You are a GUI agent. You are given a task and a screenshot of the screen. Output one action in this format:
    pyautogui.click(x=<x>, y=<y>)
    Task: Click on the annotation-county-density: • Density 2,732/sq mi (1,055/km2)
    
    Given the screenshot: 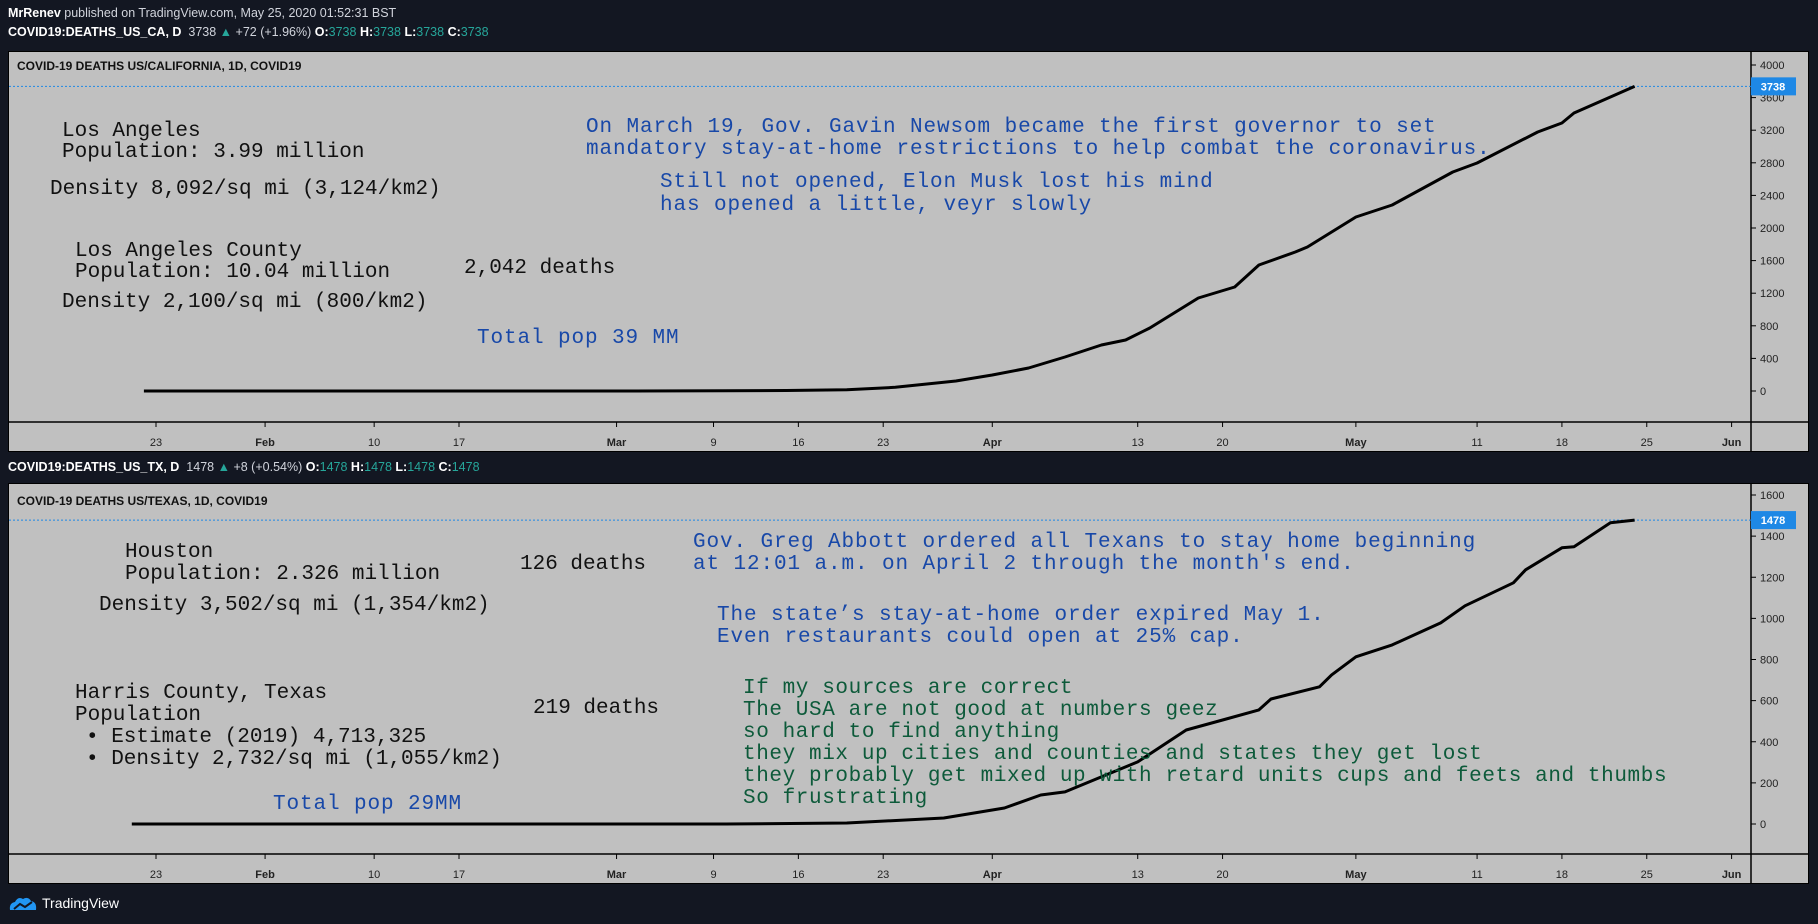 What is the action you would take?
    pyautogui.click(x=294, y=759)
    